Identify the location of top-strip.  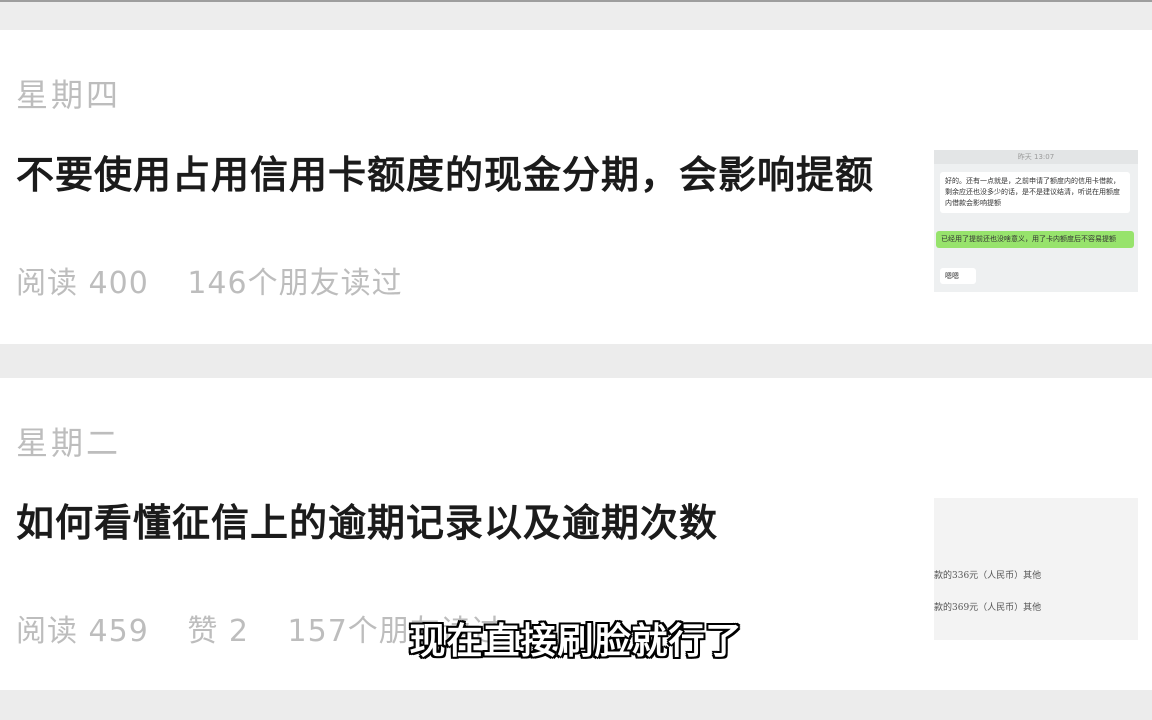
(576, 15).